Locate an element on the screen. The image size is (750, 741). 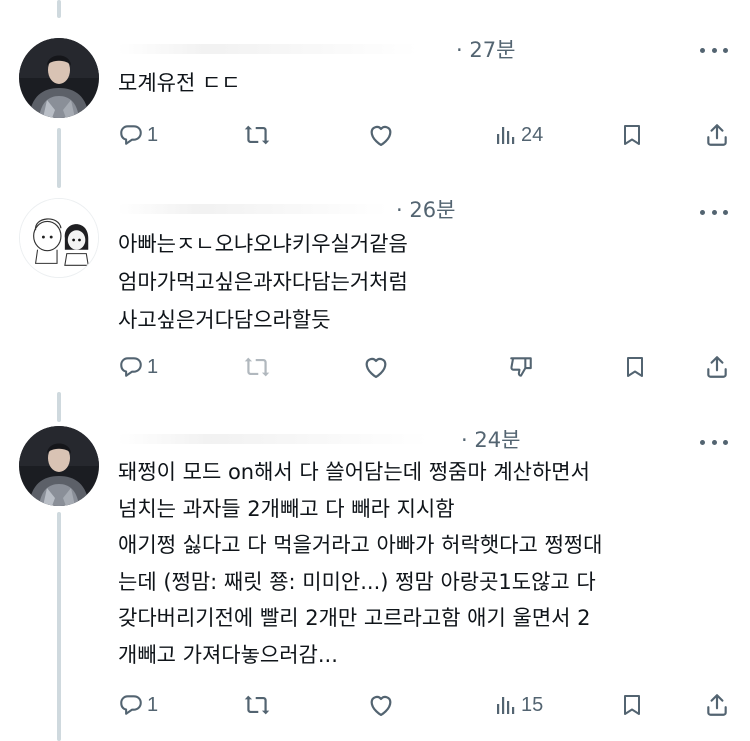
text-line: 넘치는 과자들 2개빼고 다 빼라 지시함 is located at coordinates (286, 508).